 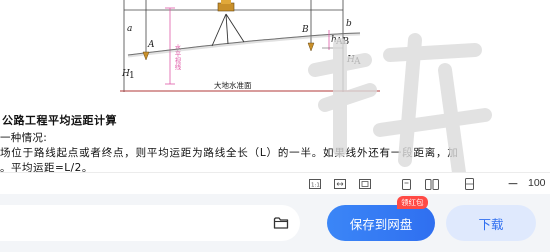 What do you see at coordinates (275, 183) in the screenshot?
I see `view-toolbar: 1:1 − 100` at bounding box center [275, 183].